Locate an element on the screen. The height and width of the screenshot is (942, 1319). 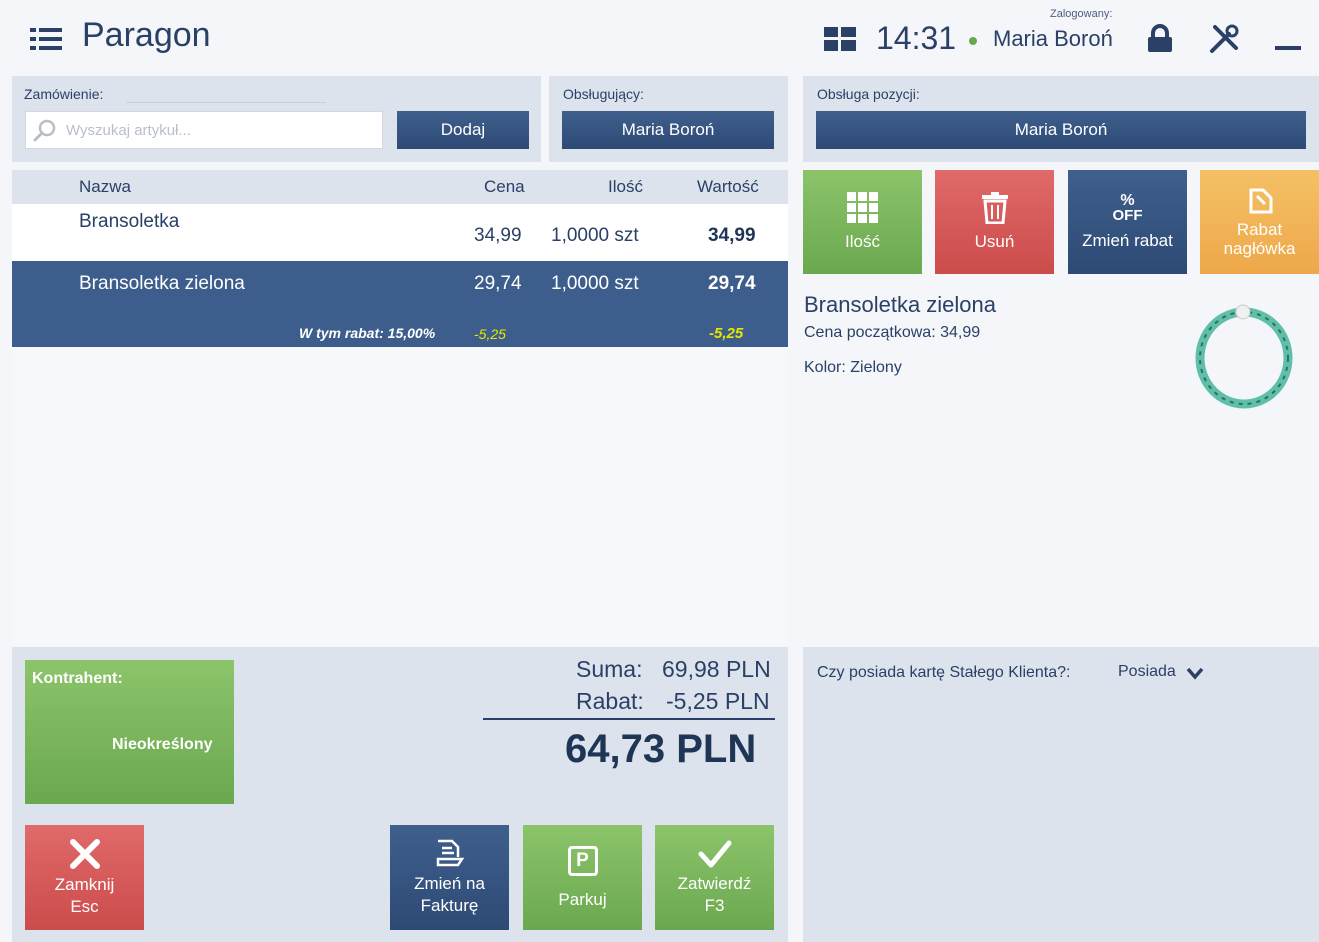
minimize-icon is located at coordinates (1288, 48).